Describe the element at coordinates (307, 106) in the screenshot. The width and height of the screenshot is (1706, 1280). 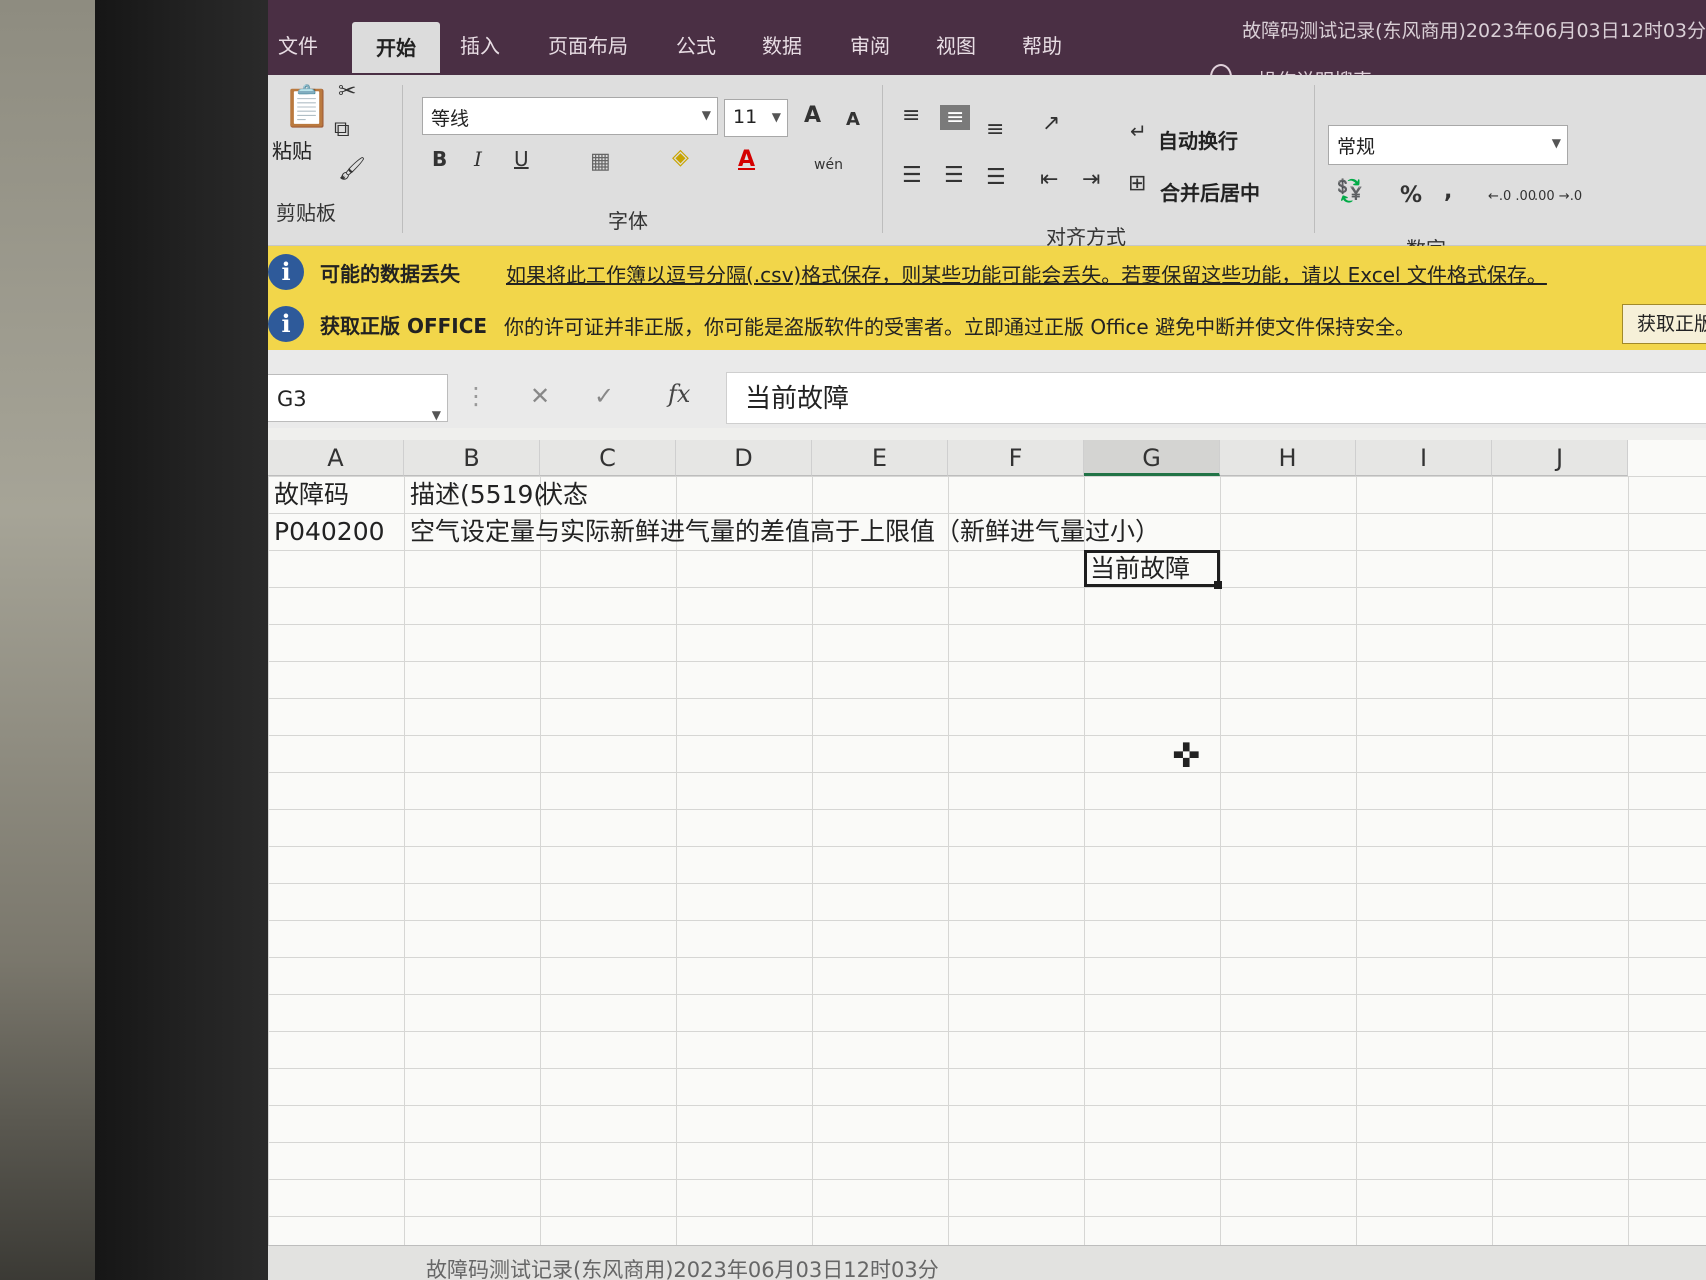
I see `paste-icon: 📋` at that location.